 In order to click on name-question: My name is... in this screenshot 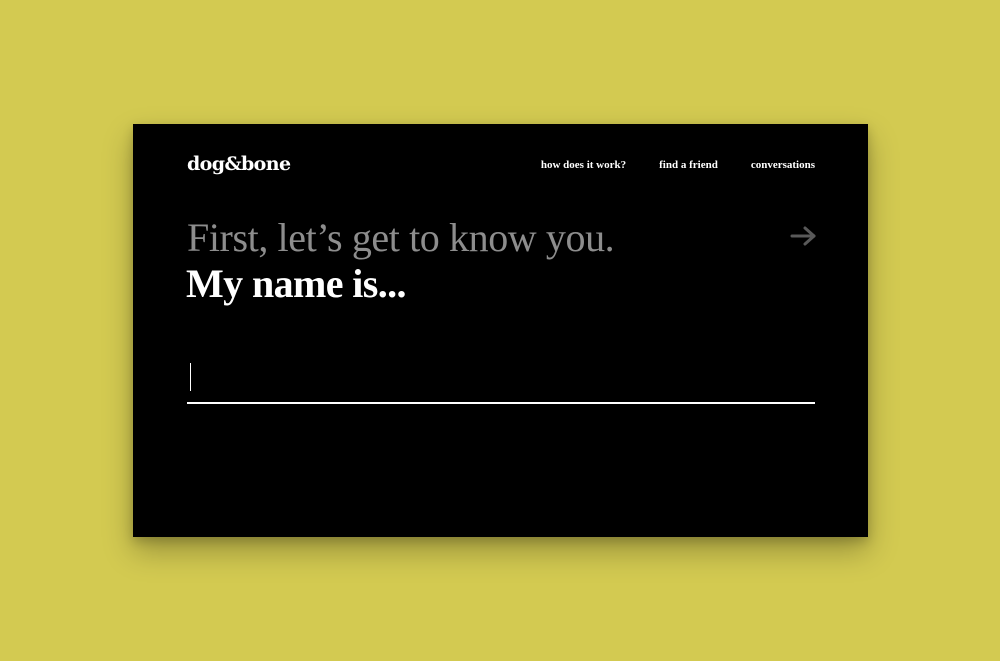, I will do `click(296, 283)`.